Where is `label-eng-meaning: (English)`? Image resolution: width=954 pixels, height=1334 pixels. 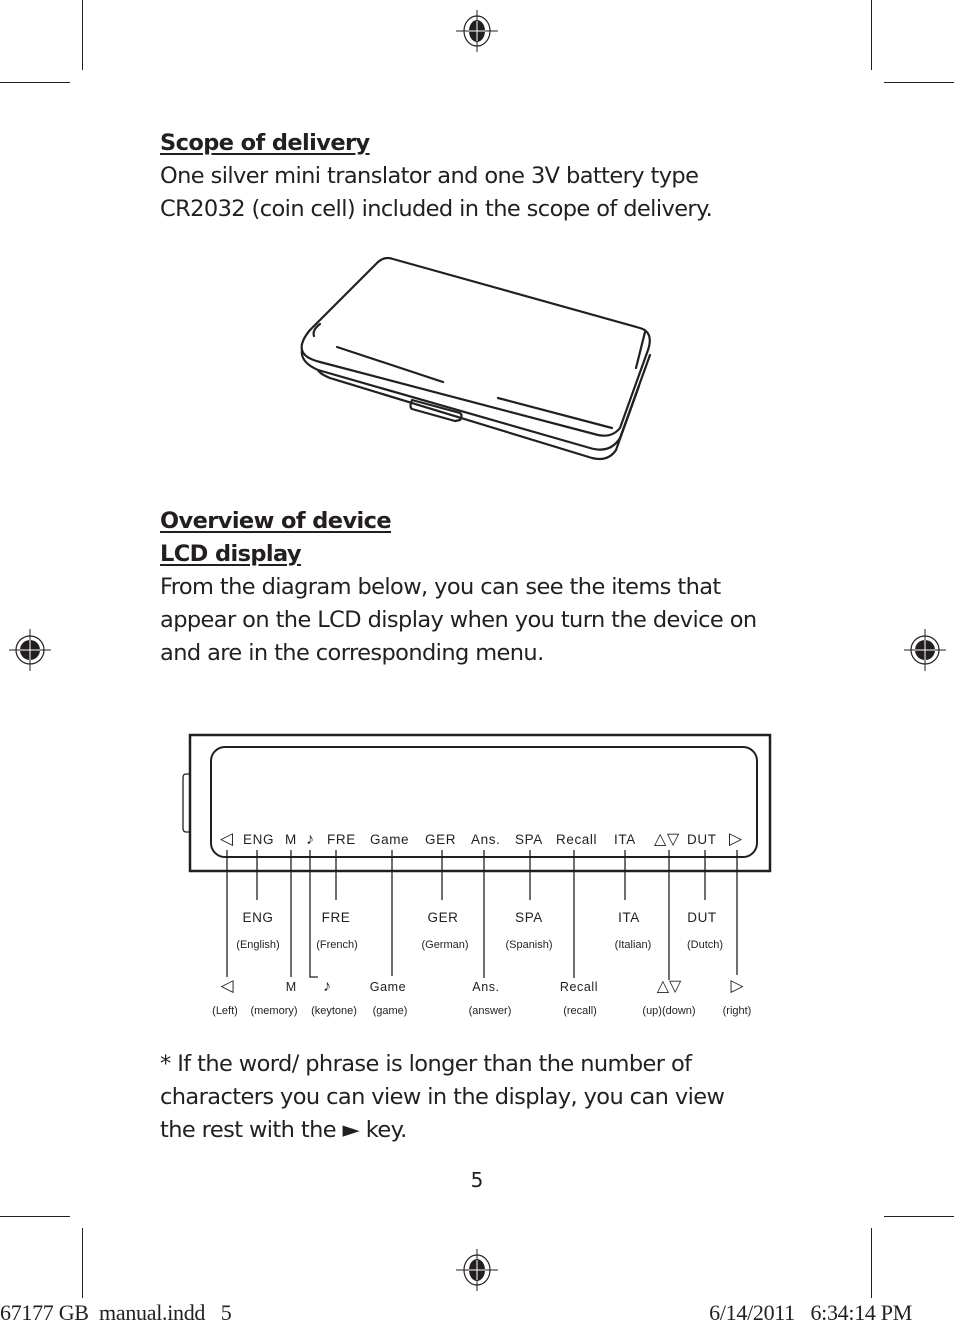 label-eng-meaning: (English) is located at coordinates (257, 945).